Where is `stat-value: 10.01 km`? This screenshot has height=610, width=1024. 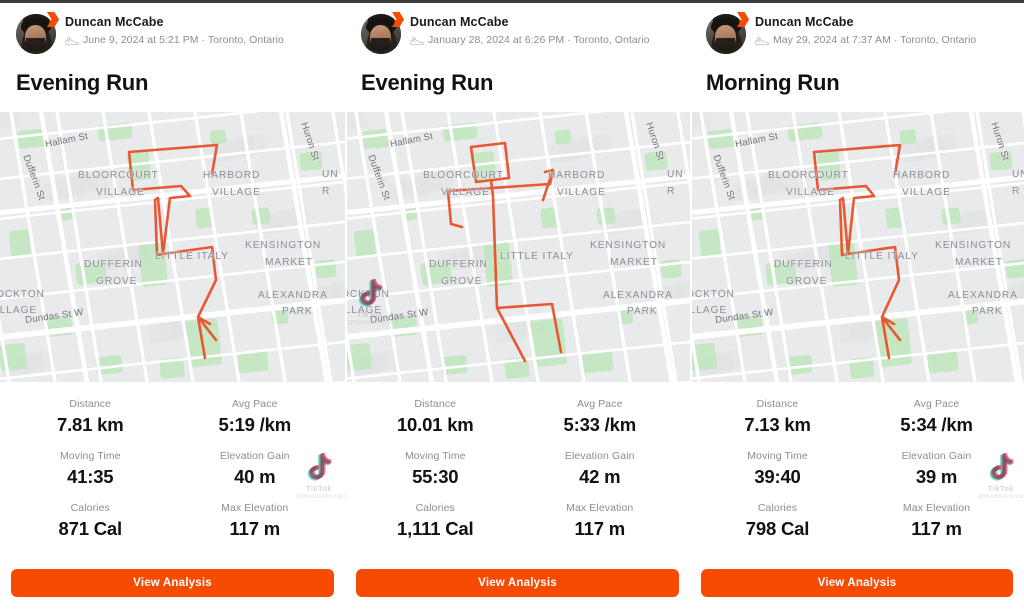
stat-value: 10.01 km is located at coordinates (435, 424).